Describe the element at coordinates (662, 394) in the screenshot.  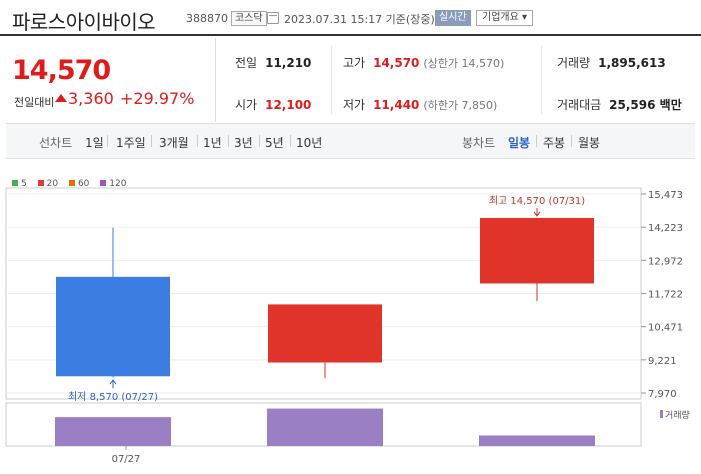
I see `y-tick-label: 7,970` at that location.